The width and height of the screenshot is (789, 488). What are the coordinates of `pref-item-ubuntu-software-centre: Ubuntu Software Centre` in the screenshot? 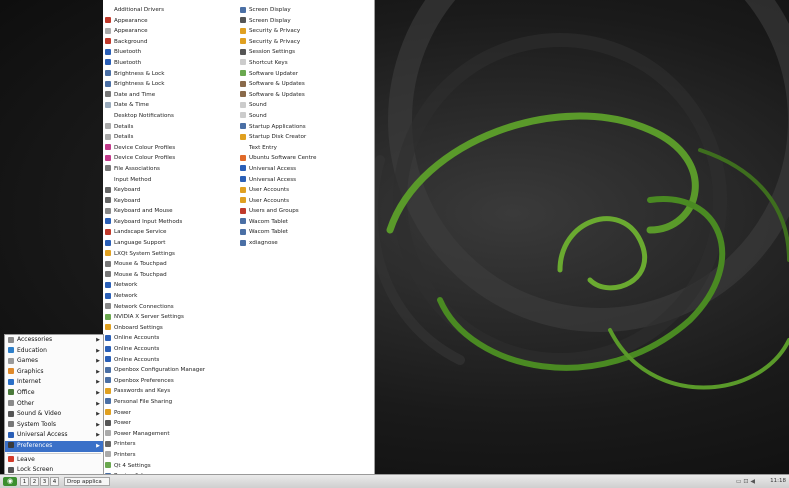 It's located at (306, 158).